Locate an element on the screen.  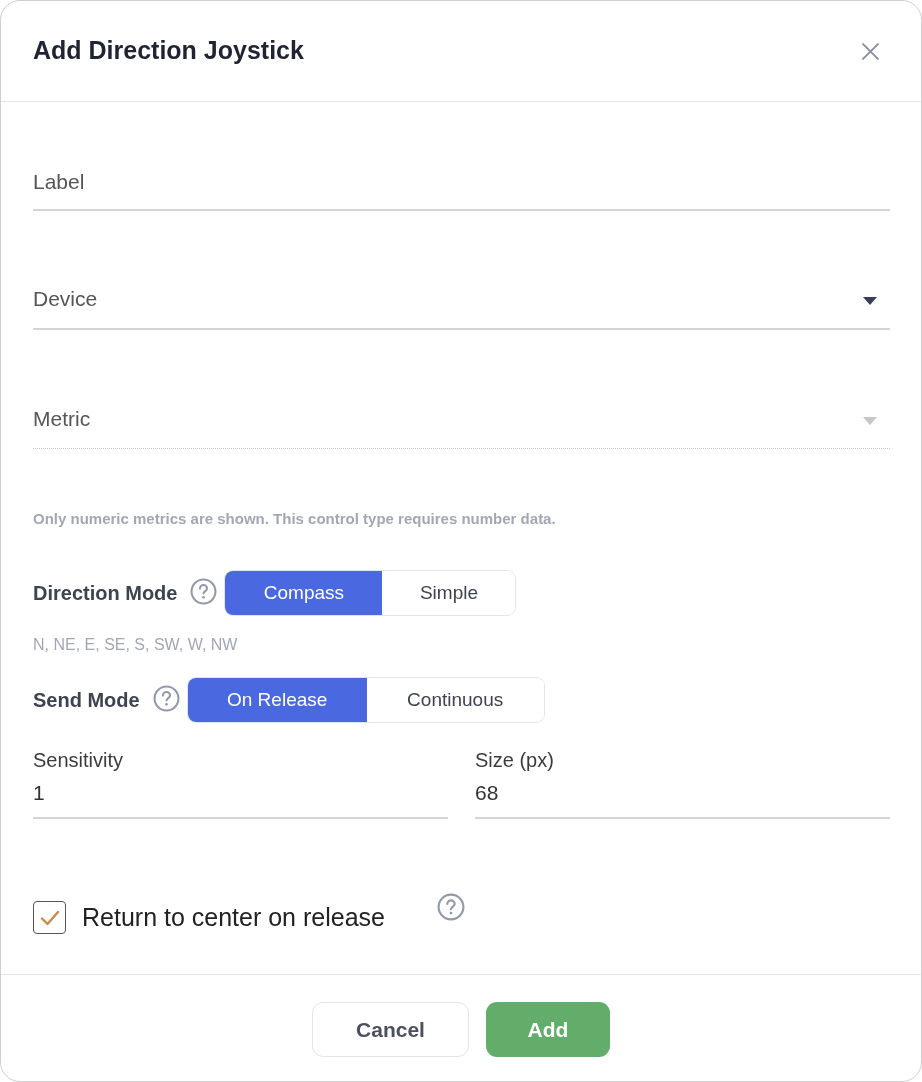
mode-label: Send Mode is located at coordinates (86, 700).